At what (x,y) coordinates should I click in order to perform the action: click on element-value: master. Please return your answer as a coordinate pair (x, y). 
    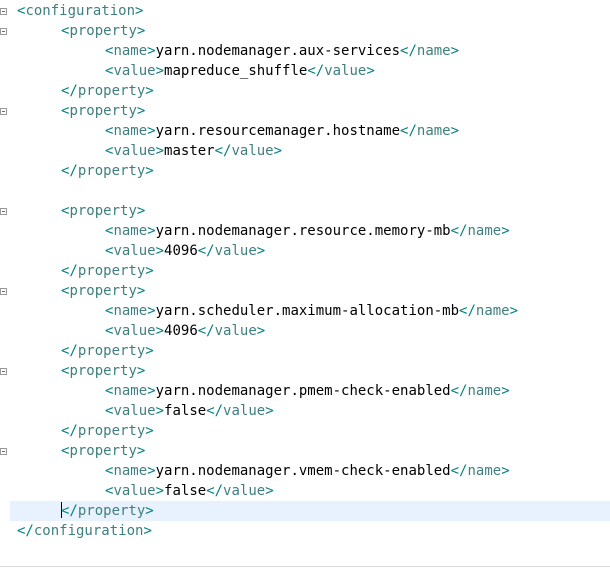
    Looking at the image, I should click on (189, 151).